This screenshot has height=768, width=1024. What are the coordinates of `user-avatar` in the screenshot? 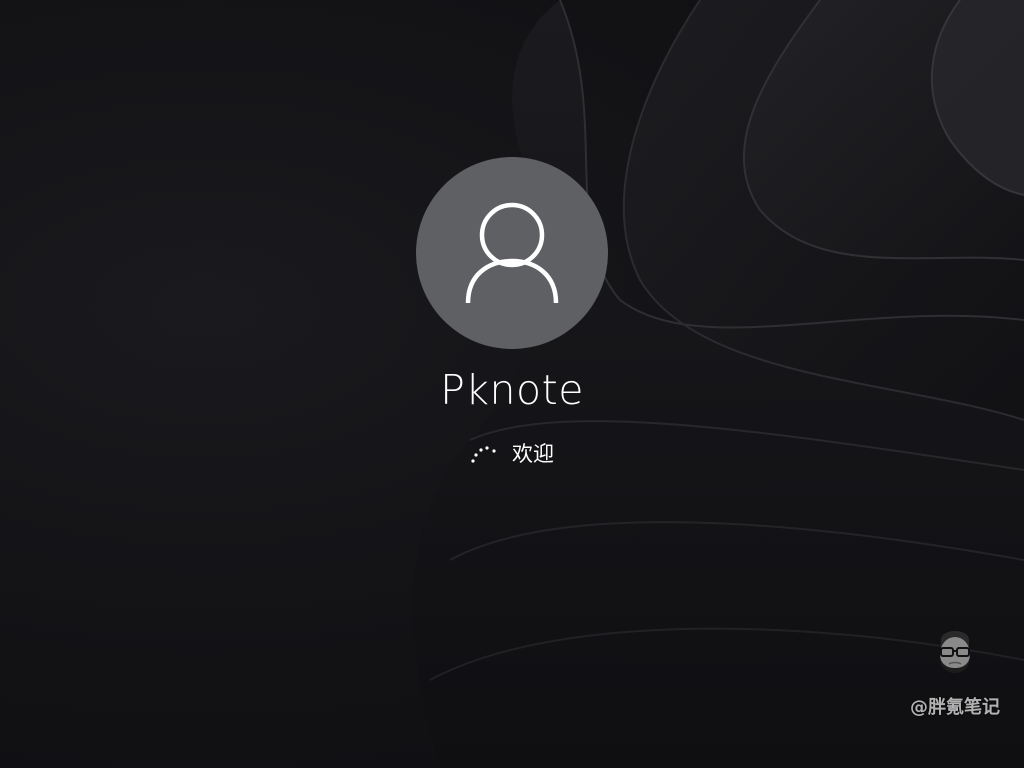 It's located at (512, 253).